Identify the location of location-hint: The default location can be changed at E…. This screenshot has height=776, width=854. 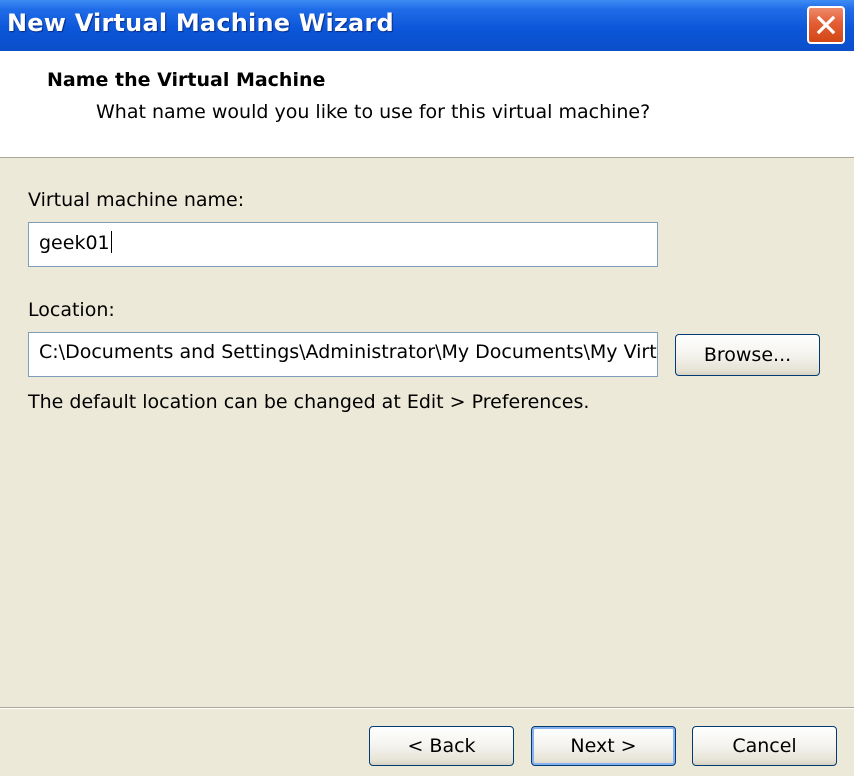
(309, 402).